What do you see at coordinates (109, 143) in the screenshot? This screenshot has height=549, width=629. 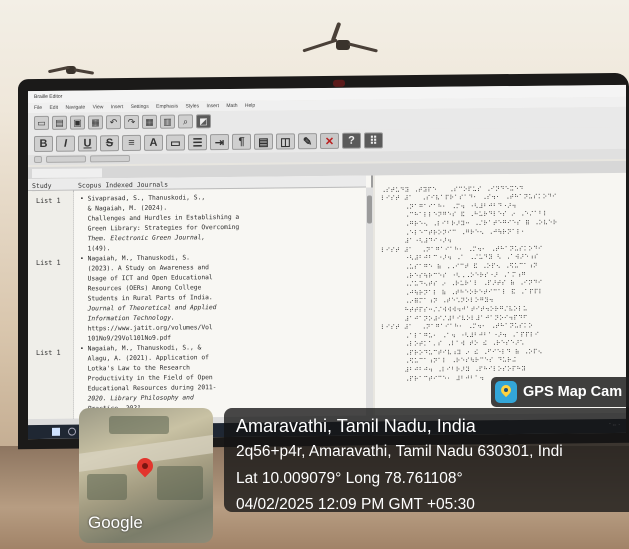 I see `strikethrough-icon: S` at bounding box center [109, 143].